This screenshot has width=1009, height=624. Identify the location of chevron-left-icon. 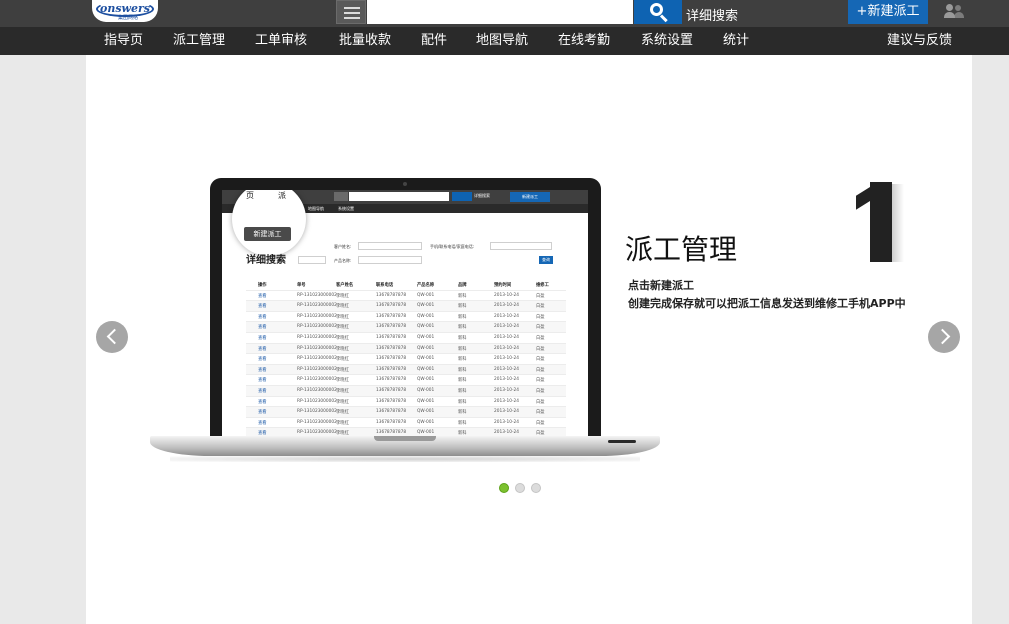
(112, 337).